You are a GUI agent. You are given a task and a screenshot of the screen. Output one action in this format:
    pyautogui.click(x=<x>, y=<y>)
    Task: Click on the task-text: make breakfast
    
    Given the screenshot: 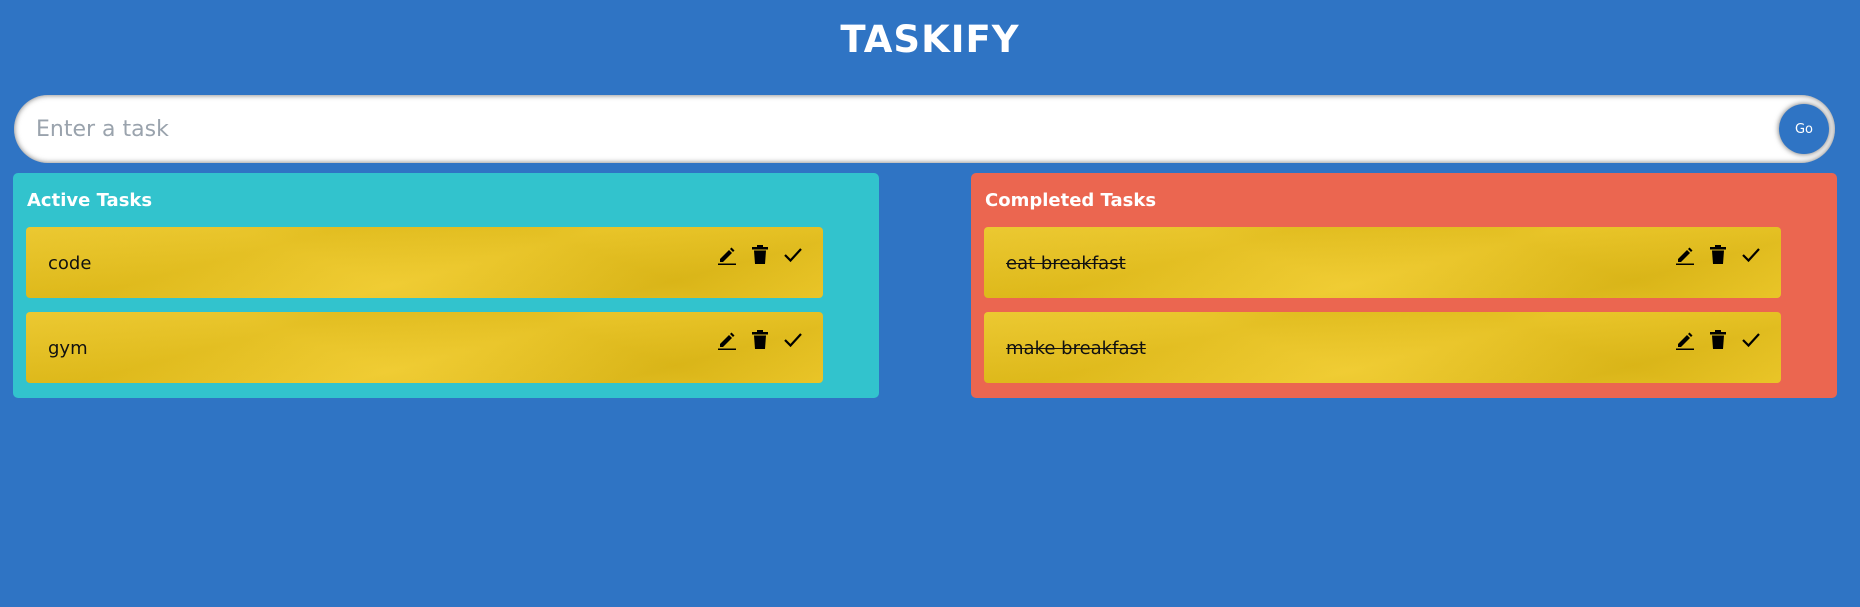 What is the action you would take?
    pyautogui.click(x=1076, y=348)
    